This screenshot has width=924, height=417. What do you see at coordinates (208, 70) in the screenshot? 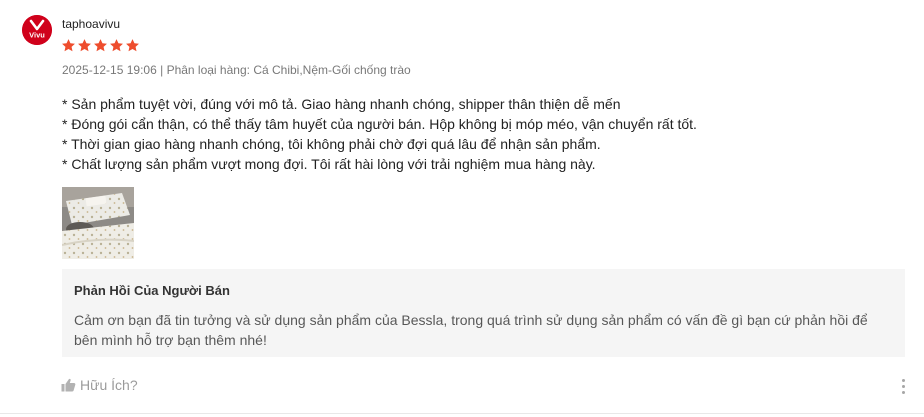
I see `variation-label: Phân loại hàng:` at bounding box center [208, 70].